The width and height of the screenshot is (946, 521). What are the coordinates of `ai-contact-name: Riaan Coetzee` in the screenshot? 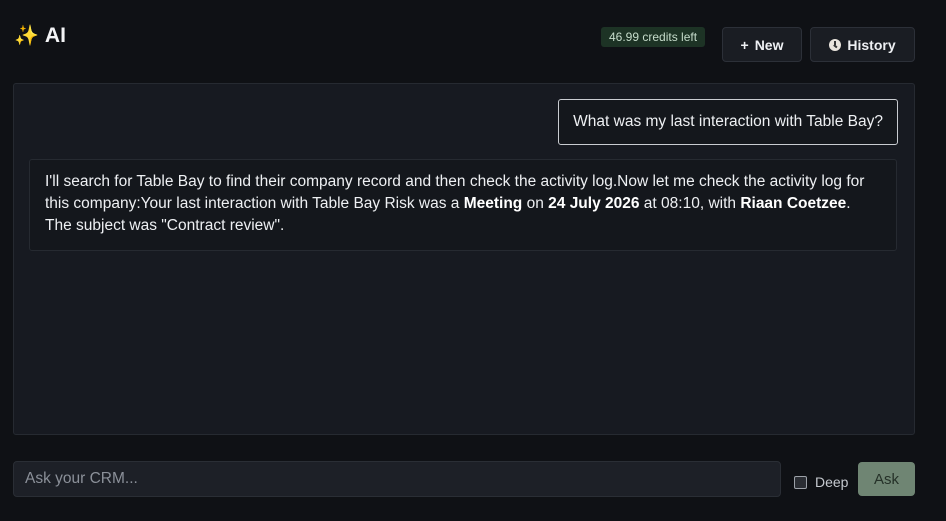 It's located at (793, 203).